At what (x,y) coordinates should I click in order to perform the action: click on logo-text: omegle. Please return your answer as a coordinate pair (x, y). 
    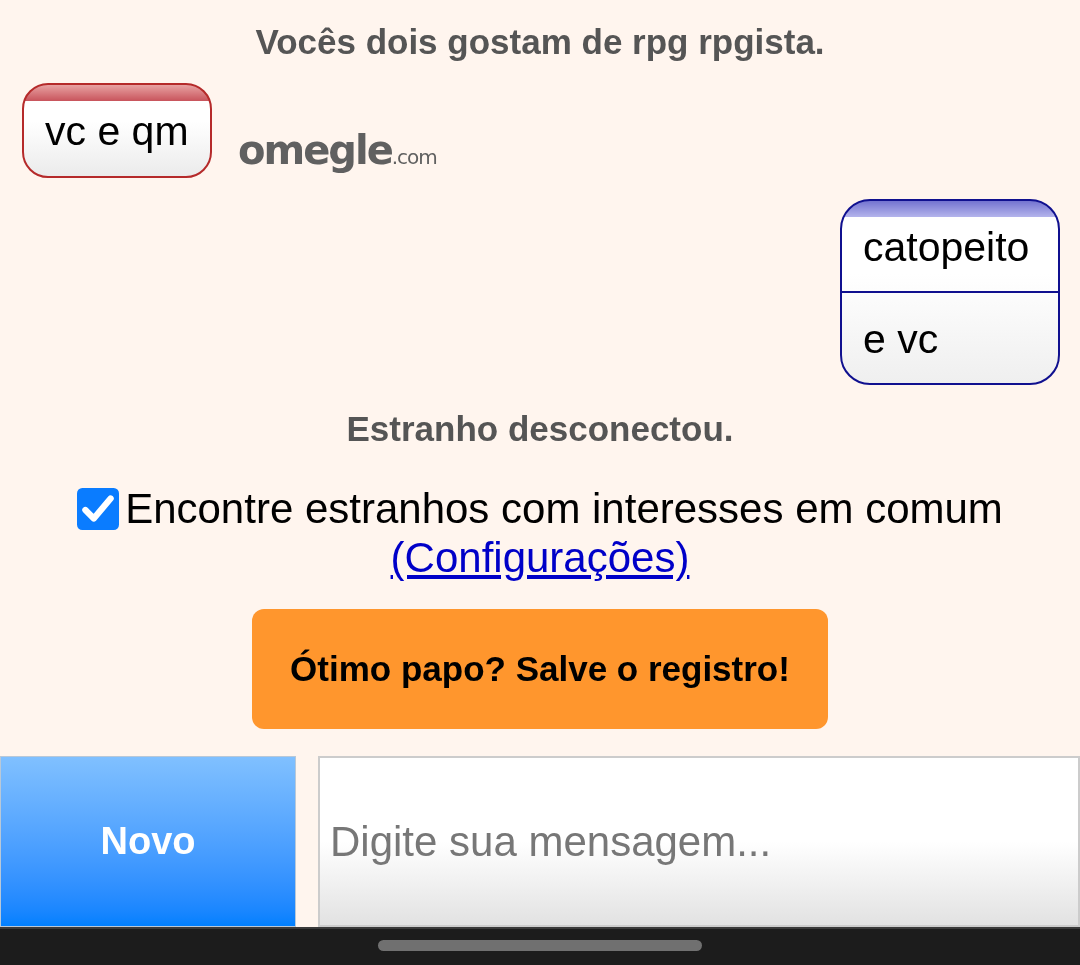
    Looking at the image, I should click on (315, 150).